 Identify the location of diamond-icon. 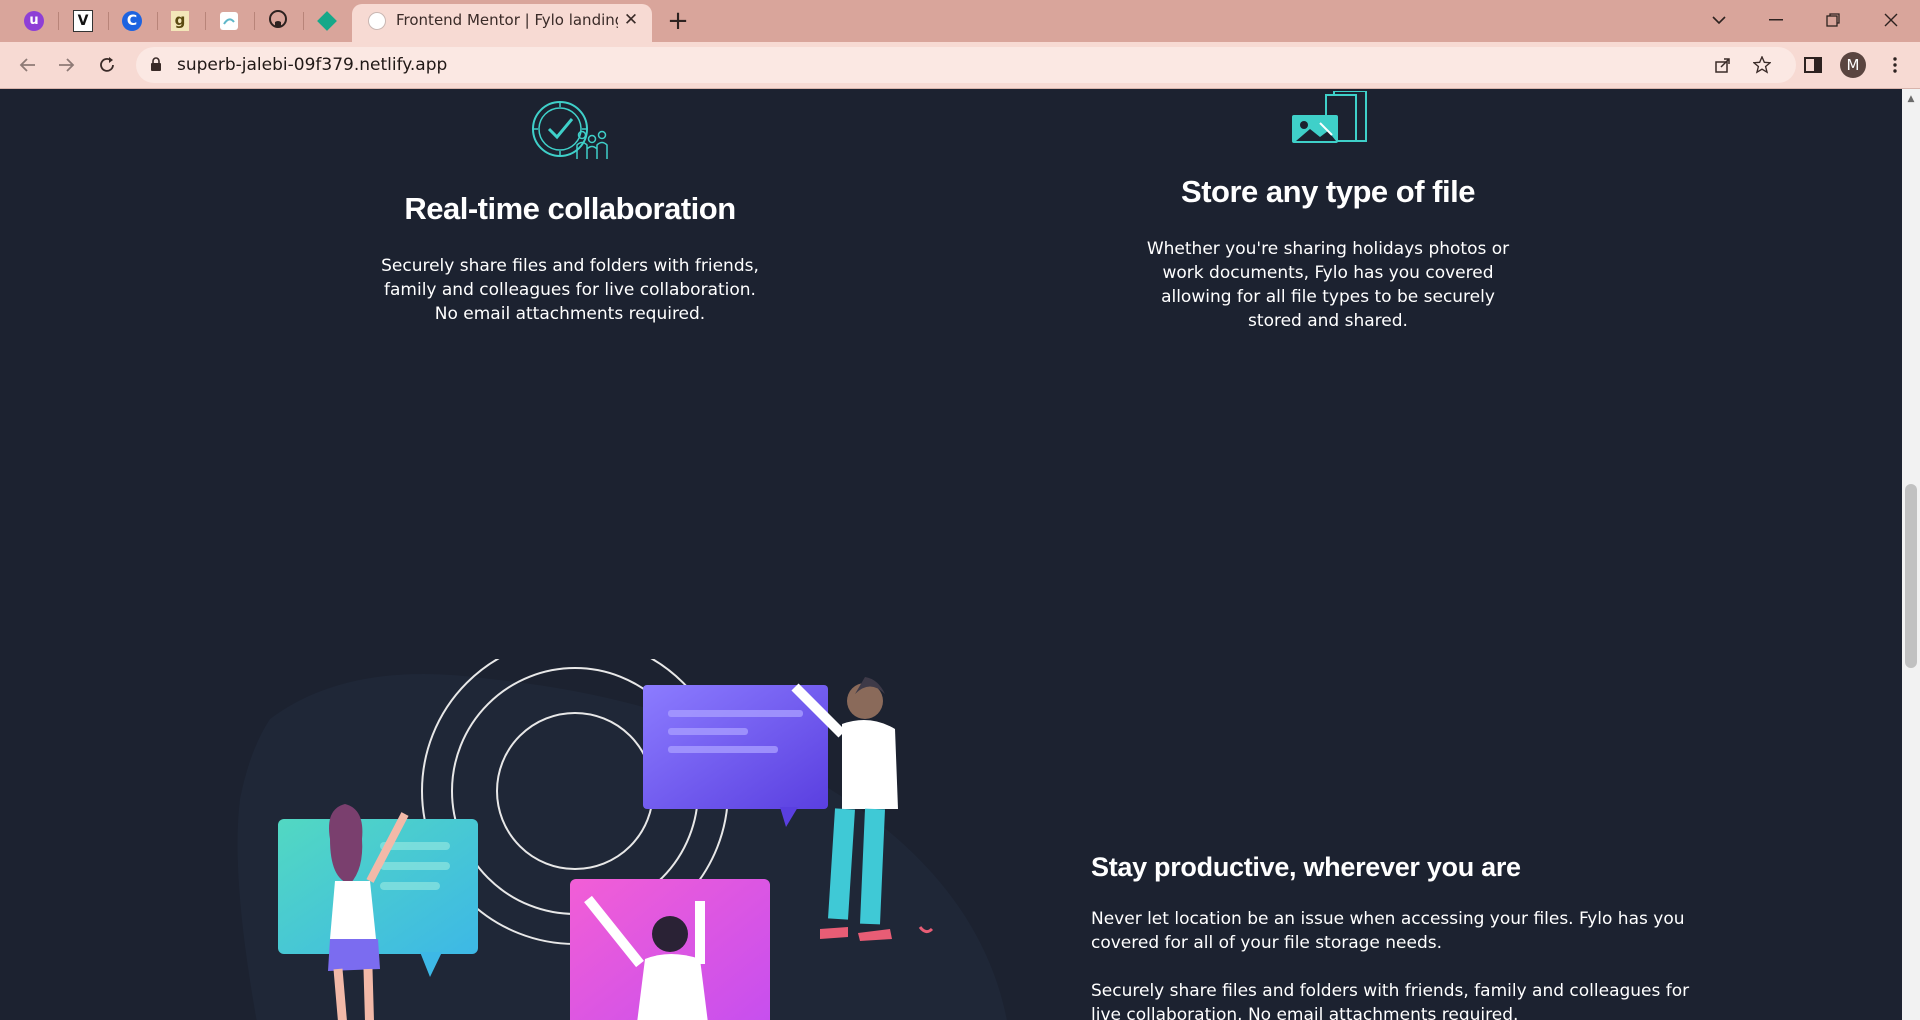
(327, 21).